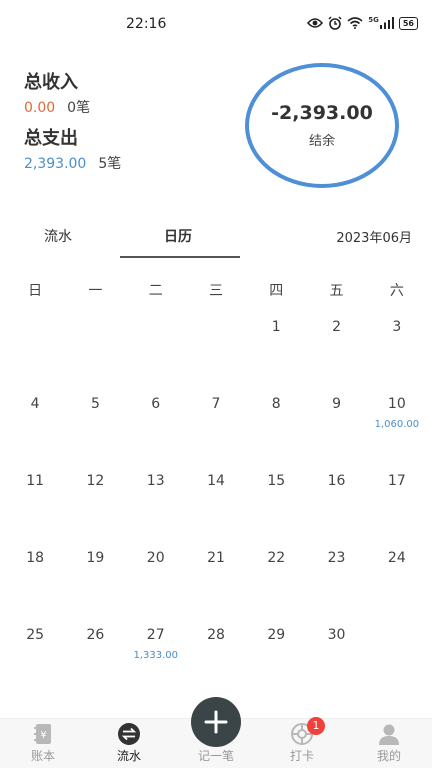 The image size is (432, 768). Describe the element at coordinates (72, 150) in the screenshot. I see `expense-block: 总支出 2,393.00 5笔` at that location.